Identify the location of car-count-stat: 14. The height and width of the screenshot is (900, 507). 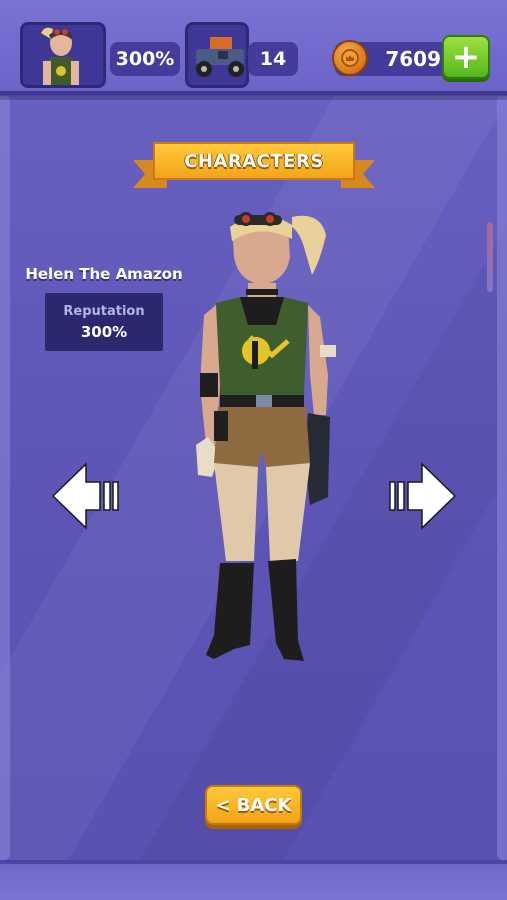
(273, 59).